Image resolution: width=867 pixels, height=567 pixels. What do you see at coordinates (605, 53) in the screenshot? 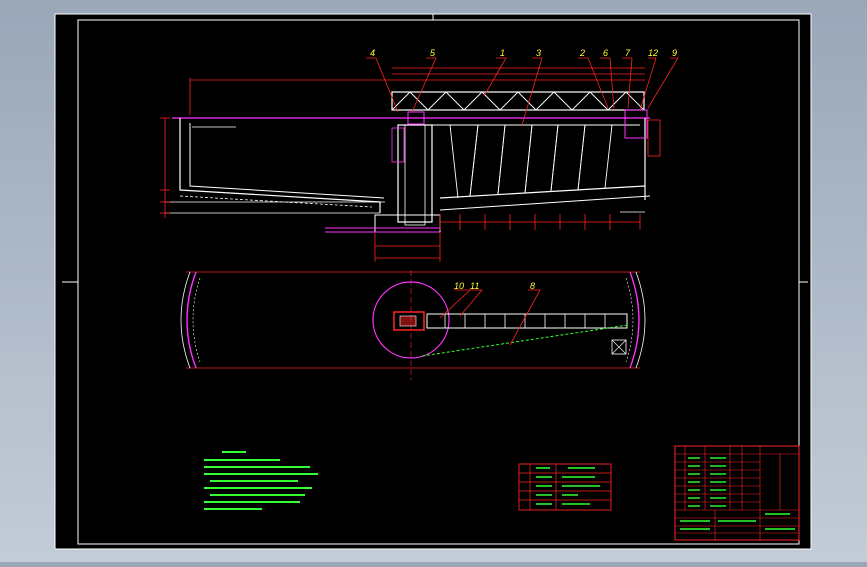
I see `callout-6: 6` at bounding box center [605, 53].